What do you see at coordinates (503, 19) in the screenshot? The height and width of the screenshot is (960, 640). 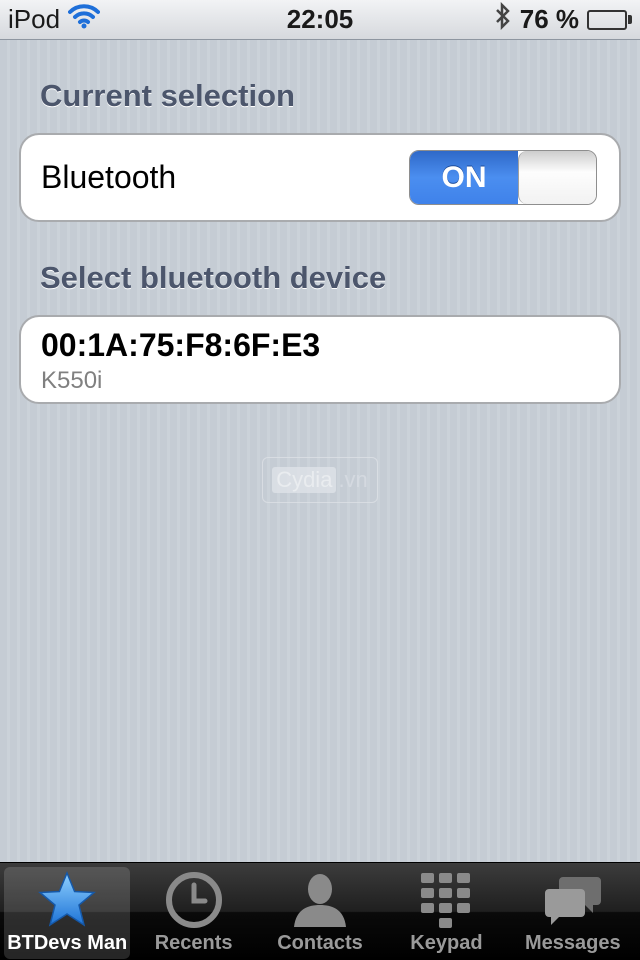 I see `bluetooth-icon` at bounding box center [503, 19].